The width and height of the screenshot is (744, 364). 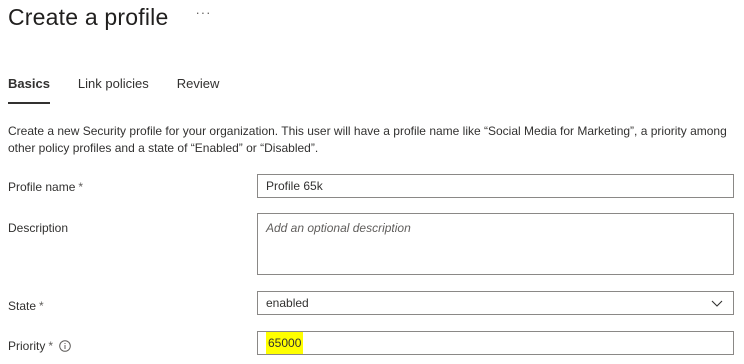 I want to click on profile-name-label: Profile name *, so click(x=45, y=187).